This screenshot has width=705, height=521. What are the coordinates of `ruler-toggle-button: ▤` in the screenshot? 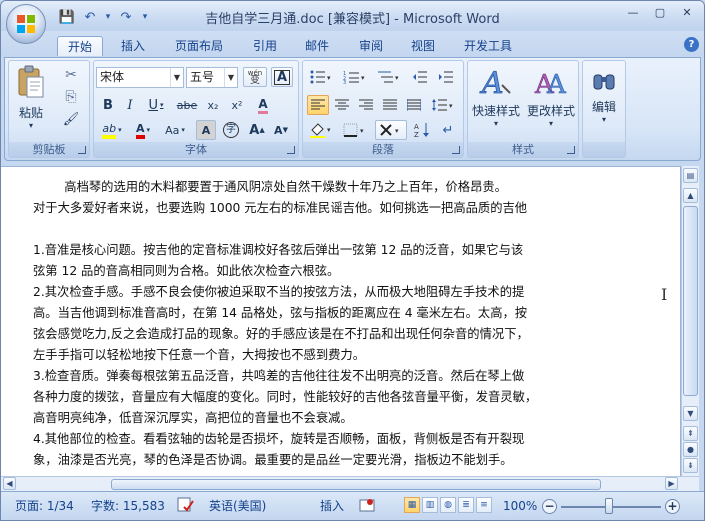 It's located at (690, 175).